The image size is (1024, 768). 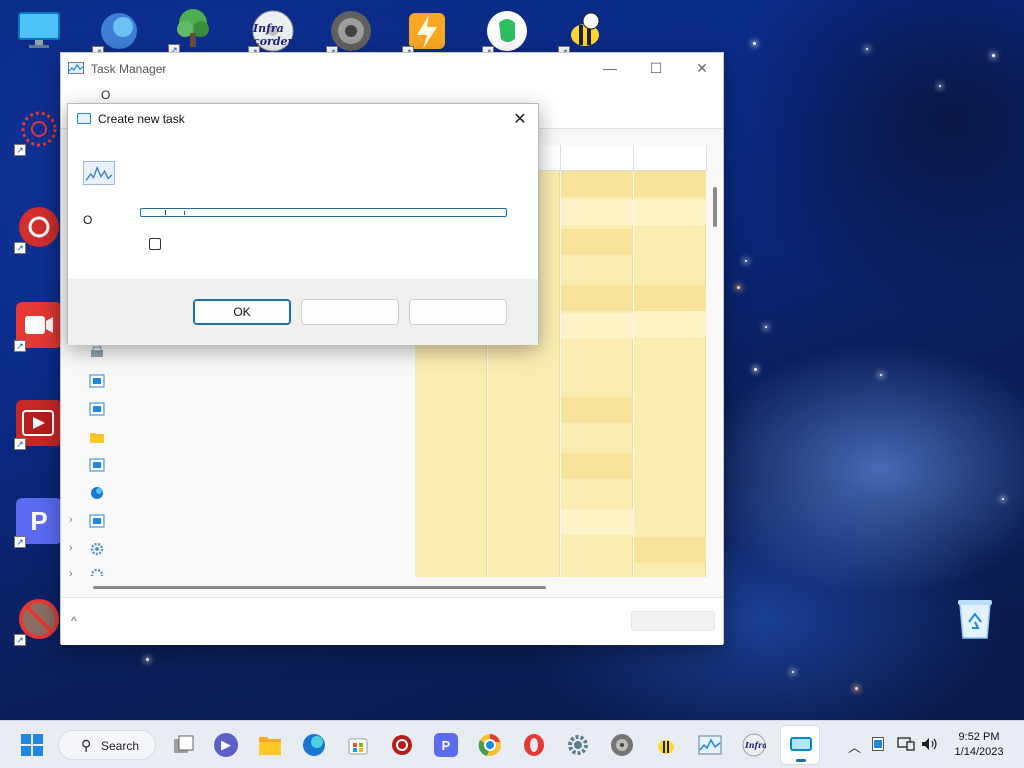 I want to click on folder-icon, so click(x=97, y=438).